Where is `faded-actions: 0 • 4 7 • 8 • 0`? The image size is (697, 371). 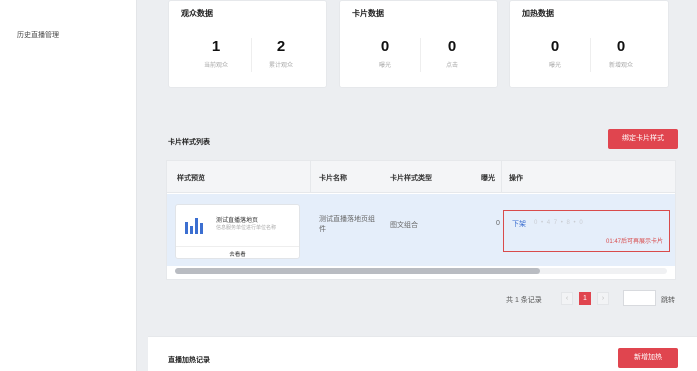 faded-actions: 0 • 4 7 • 8 • 0 is located at coordinates (559, 223).